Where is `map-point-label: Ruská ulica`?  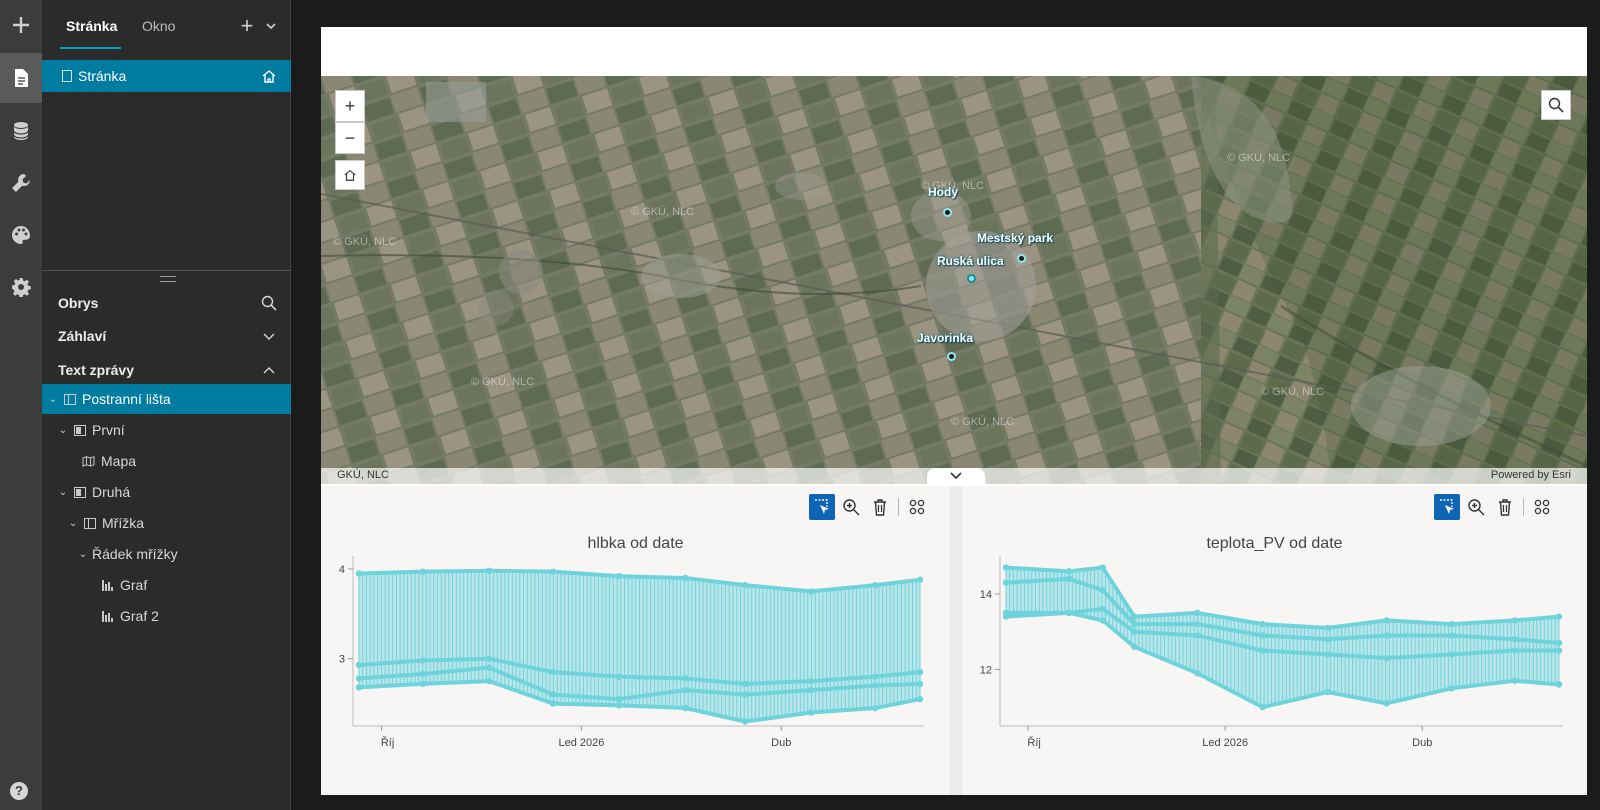 map-point-label: Ruská ulica is located at coordinates (970, 261).